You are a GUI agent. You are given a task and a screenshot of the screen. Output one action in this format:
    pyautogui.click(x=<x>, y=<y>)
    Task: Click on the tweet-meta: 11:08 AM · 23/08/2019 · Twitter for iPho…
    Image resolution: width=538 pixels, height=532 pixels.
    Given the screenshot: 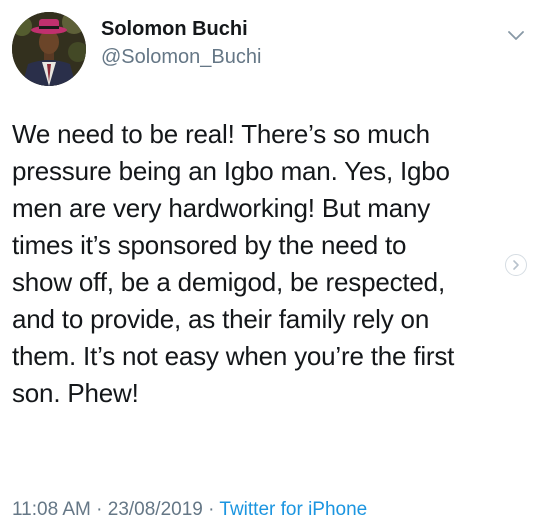 What is the action you would take?
    pyautogui.click(x=189, y=510)
    